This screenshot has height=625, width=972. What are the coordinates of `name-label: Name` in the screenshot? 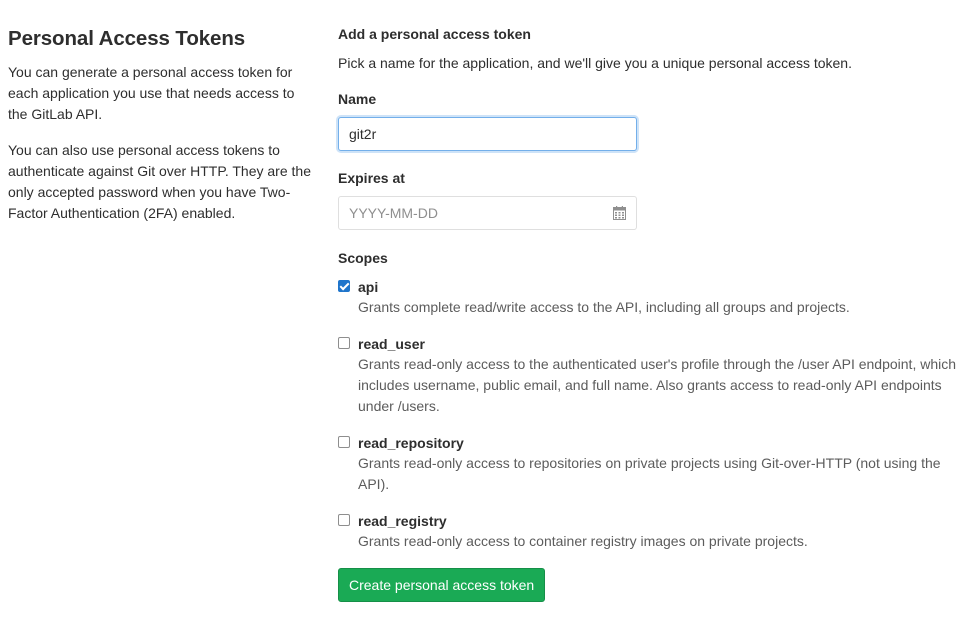 It's located at (357, 99).